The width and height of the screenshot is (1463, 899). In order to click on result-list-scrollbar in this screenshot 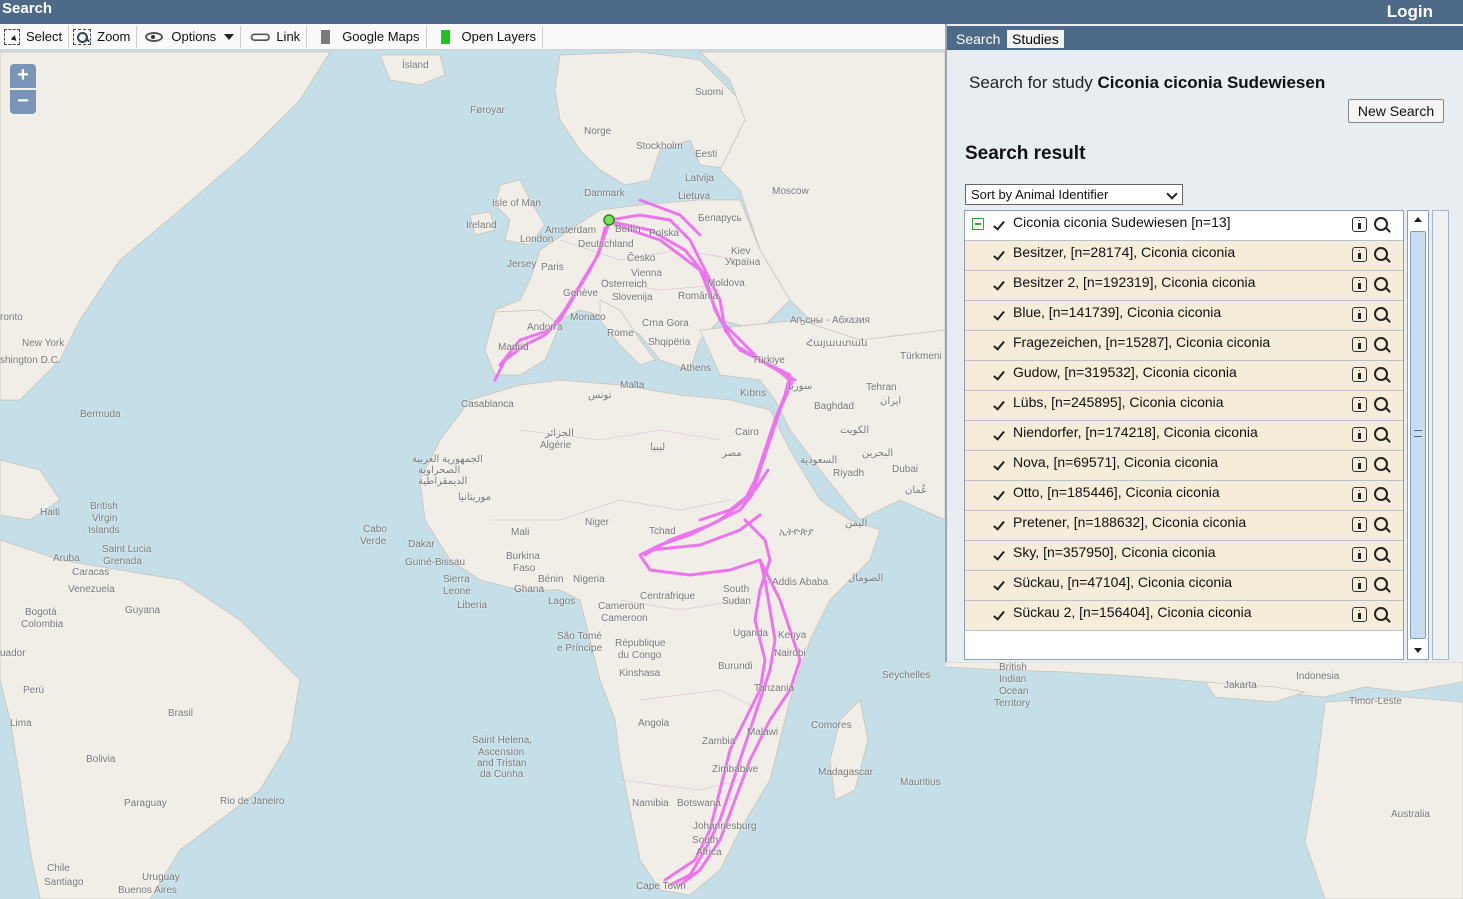, I will do `click(1418, 435)`.